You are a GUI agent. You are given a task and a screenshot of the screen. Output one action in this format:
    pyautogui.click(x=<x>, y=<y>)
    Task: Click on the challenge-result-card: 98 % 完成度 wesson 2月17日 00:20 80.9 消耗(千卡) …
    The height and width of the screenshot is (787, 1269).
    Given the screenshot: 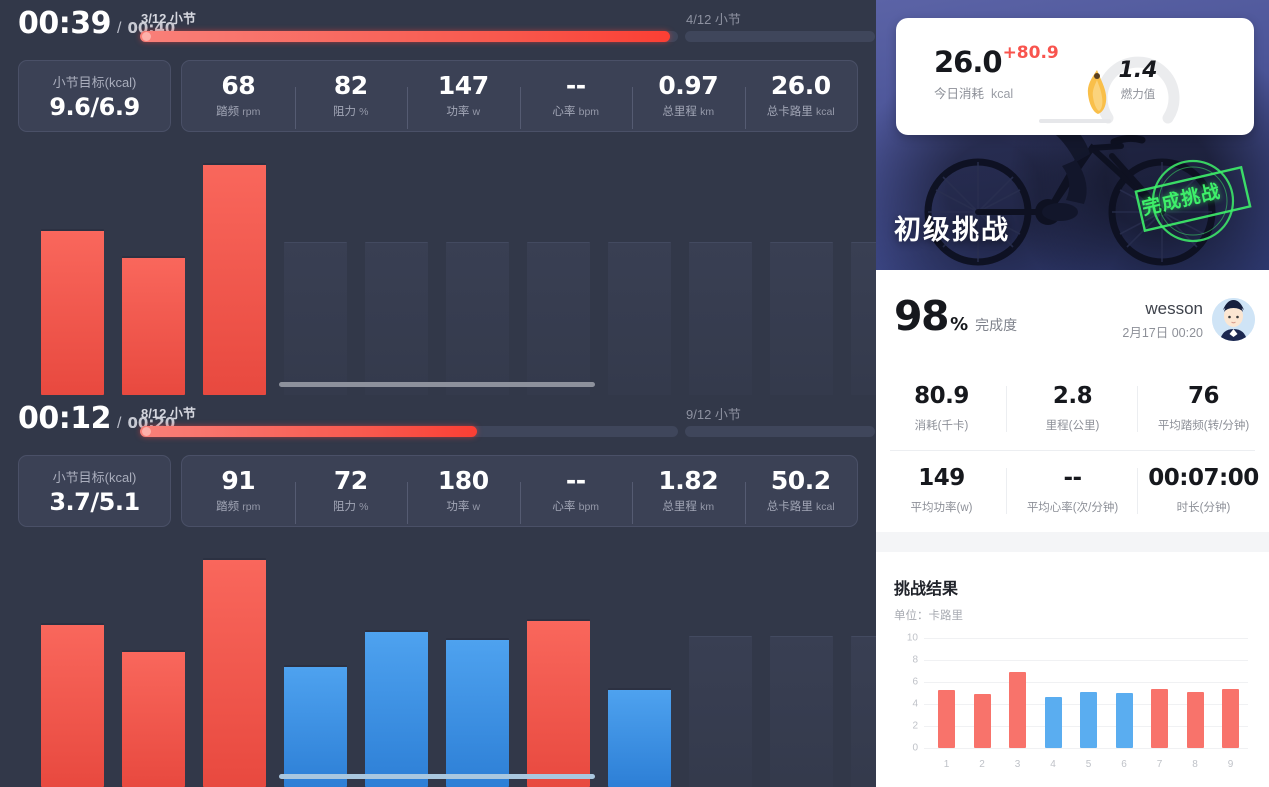 What is the action you would take?
    pyautogui.click(x=1072, y=401)
    